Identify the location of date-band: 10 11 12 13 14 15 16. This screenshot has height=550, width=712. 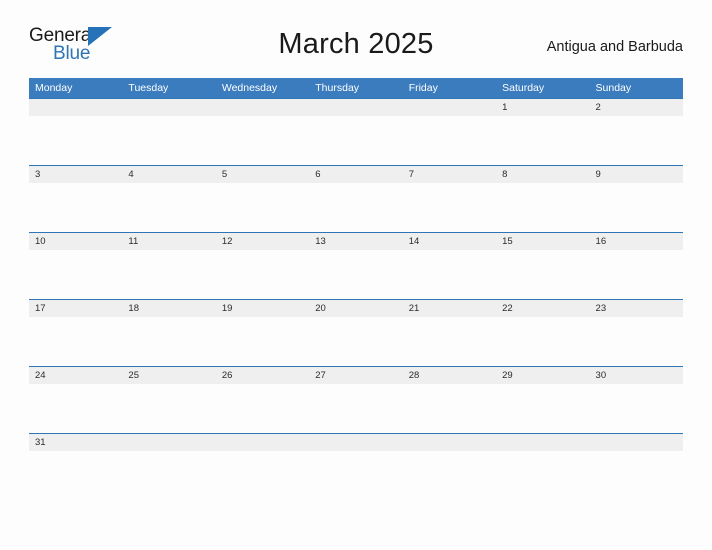
(356, 241).